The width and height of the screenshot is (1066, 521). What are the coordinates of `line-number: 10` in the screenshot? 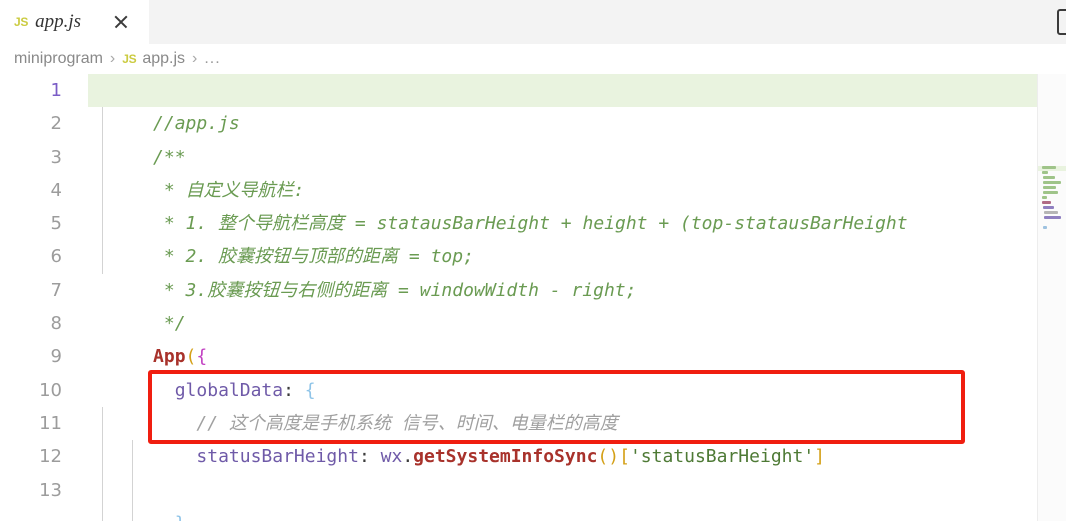 It's located at (50, 390).